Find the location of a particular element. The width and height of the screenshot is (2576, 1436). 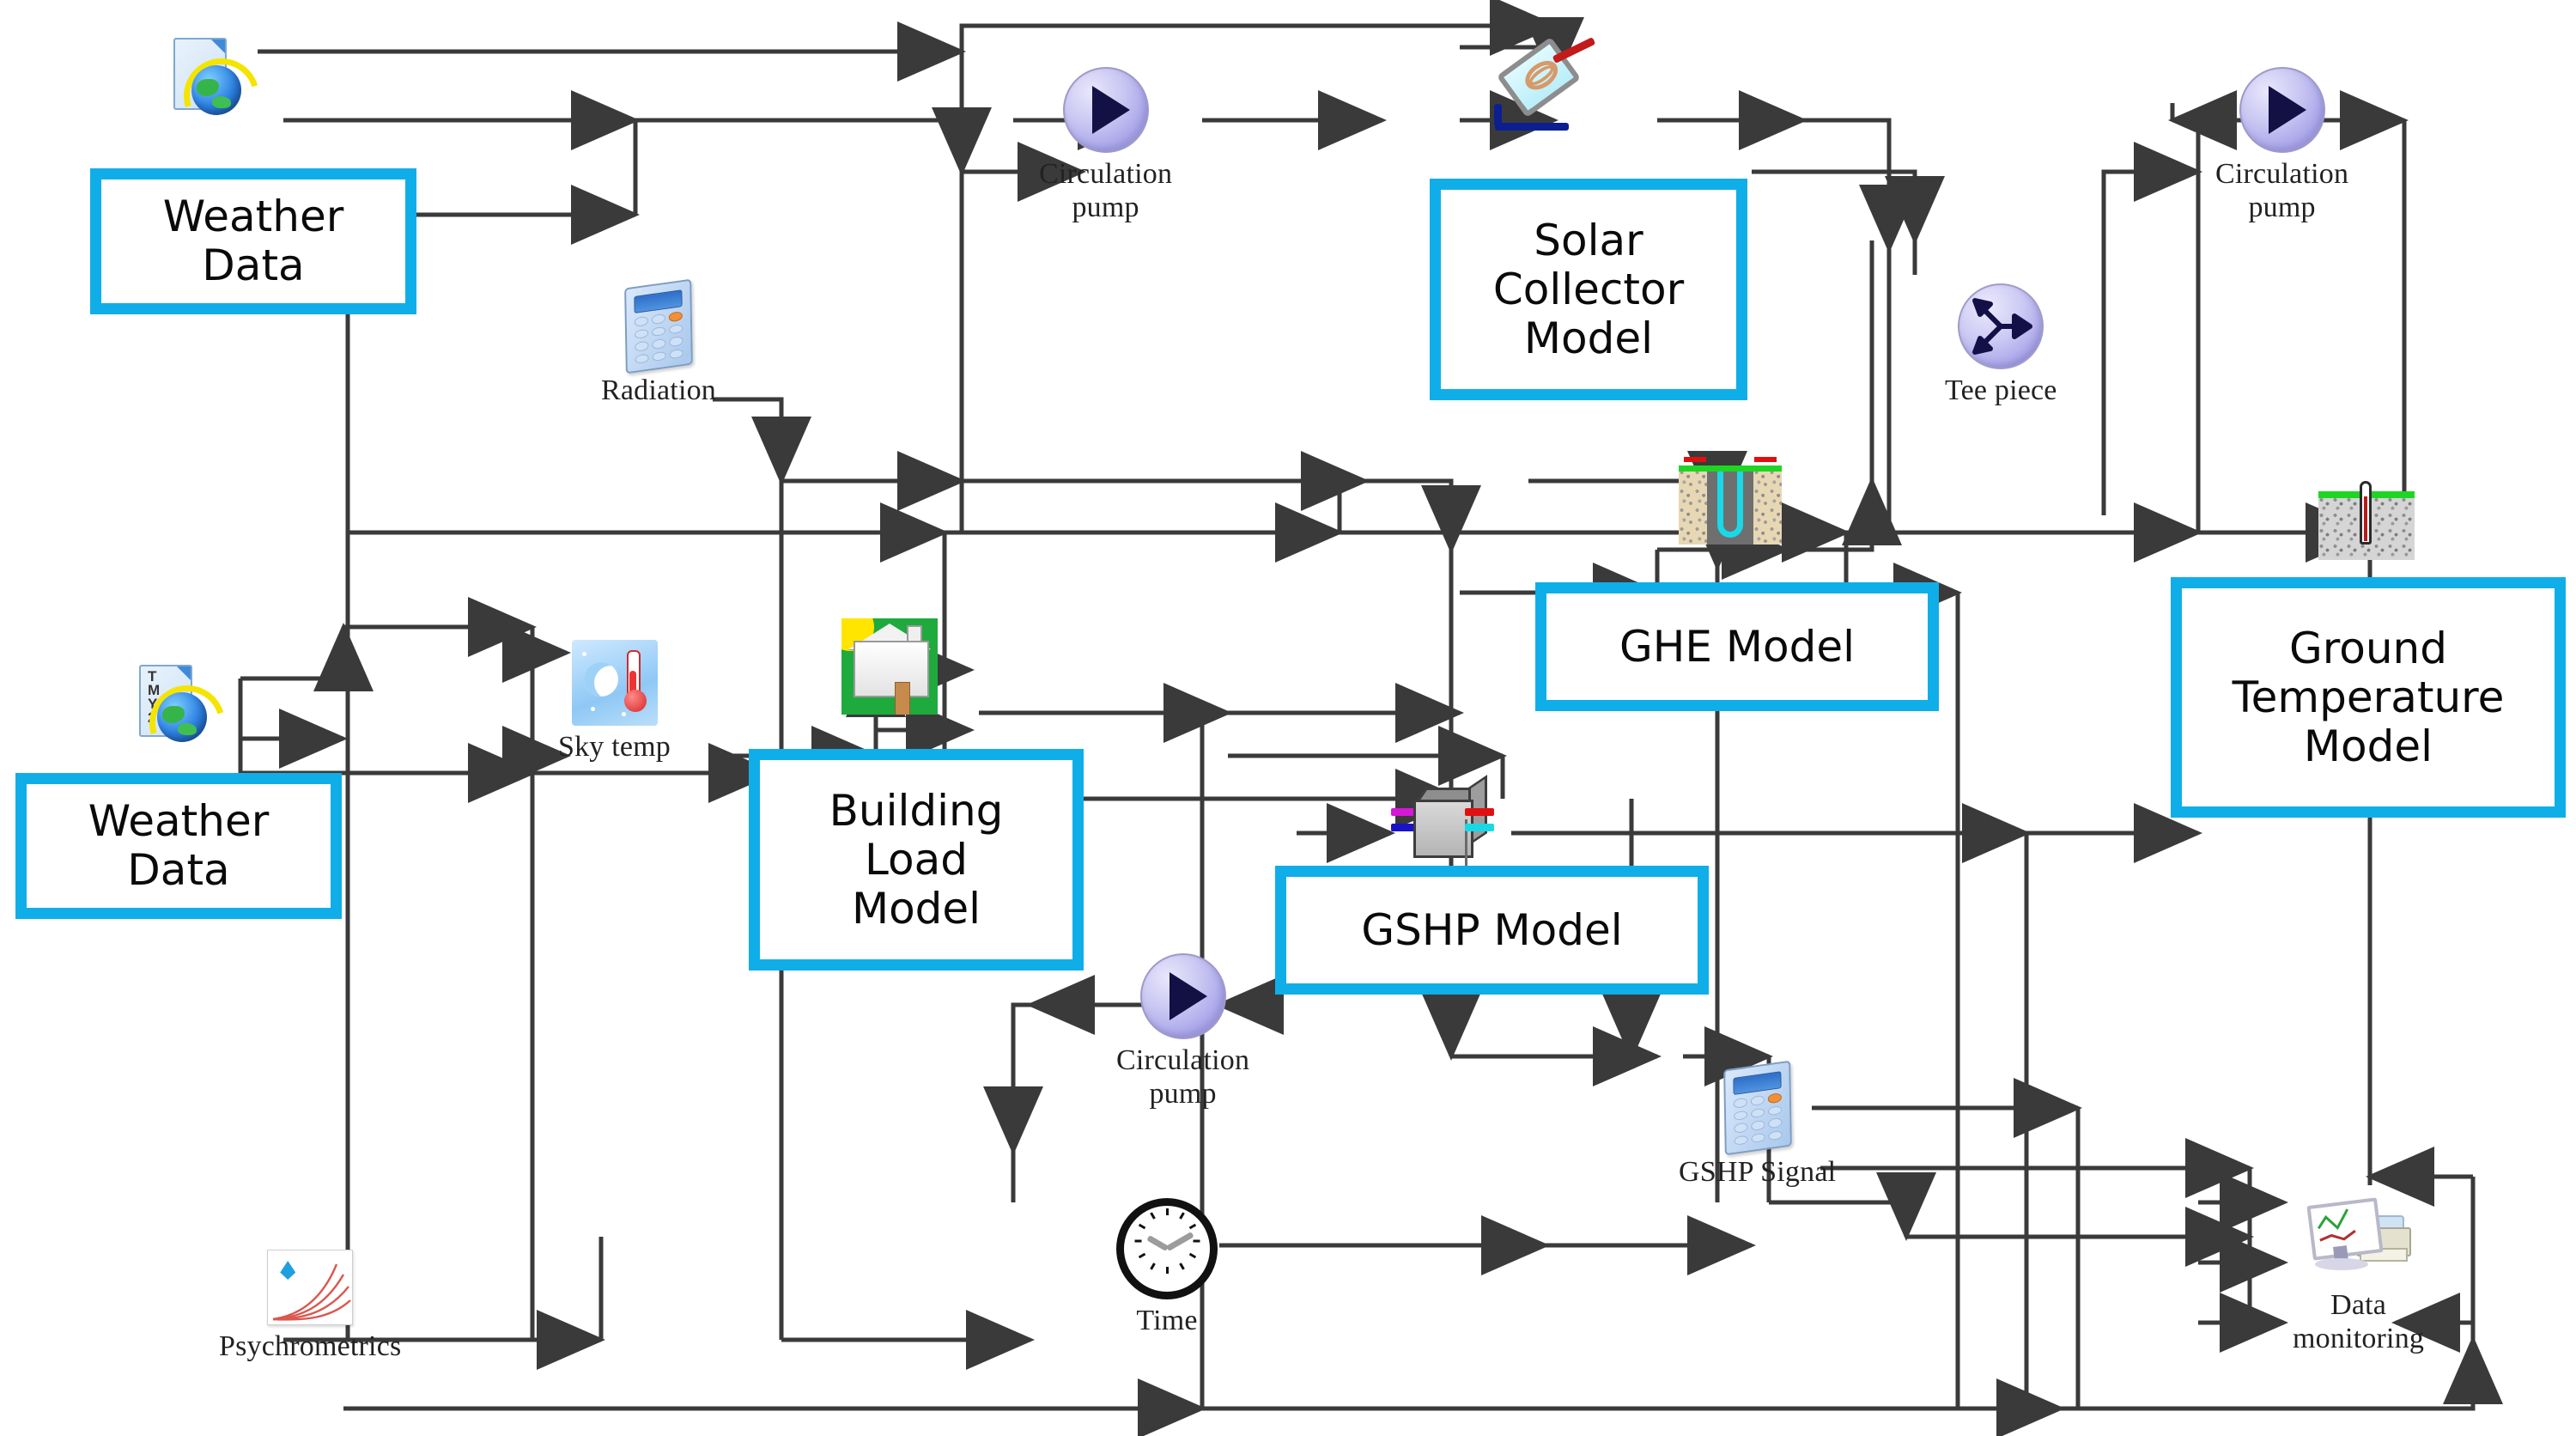

component-time: Time is located at coordinates (1167, 1268).